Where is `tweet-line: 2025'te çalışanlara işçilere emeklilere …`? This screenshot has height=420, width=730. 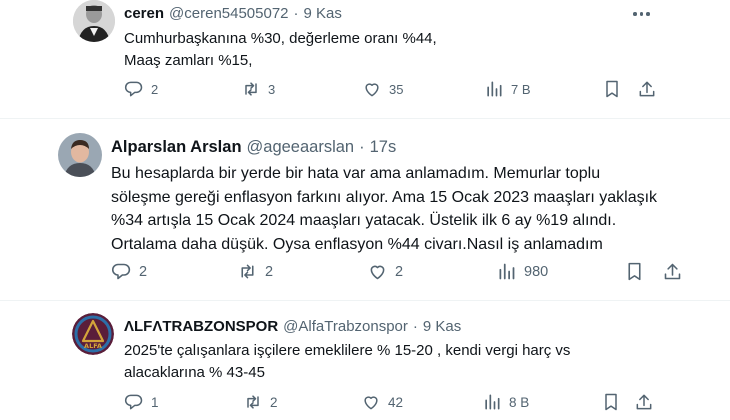 tweet-line: 2025'te çalışanlara işçilere emeklilere … is located at coordinates (347, 350).